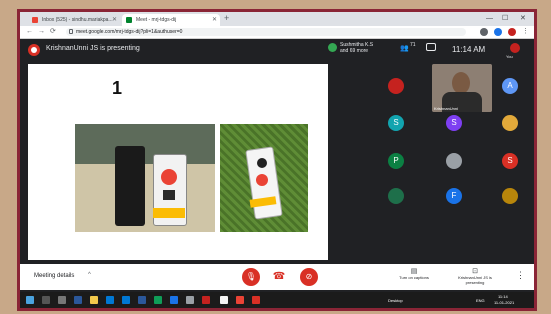  I want to click on captions-button: ▤ Turn on captions, so click(414, 273).